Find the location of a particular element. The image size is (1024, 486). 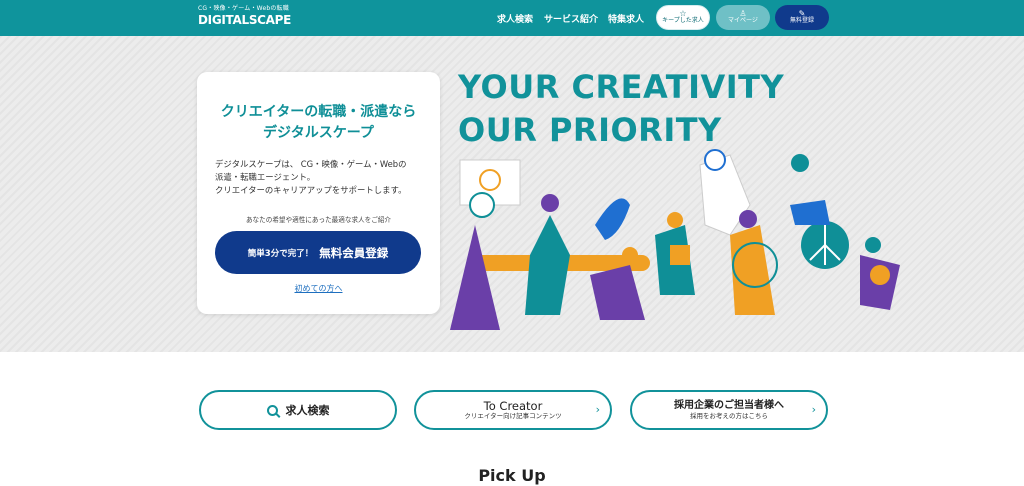

hero-title-line2: デジタルスケープ is located at coordinates (318, 133).